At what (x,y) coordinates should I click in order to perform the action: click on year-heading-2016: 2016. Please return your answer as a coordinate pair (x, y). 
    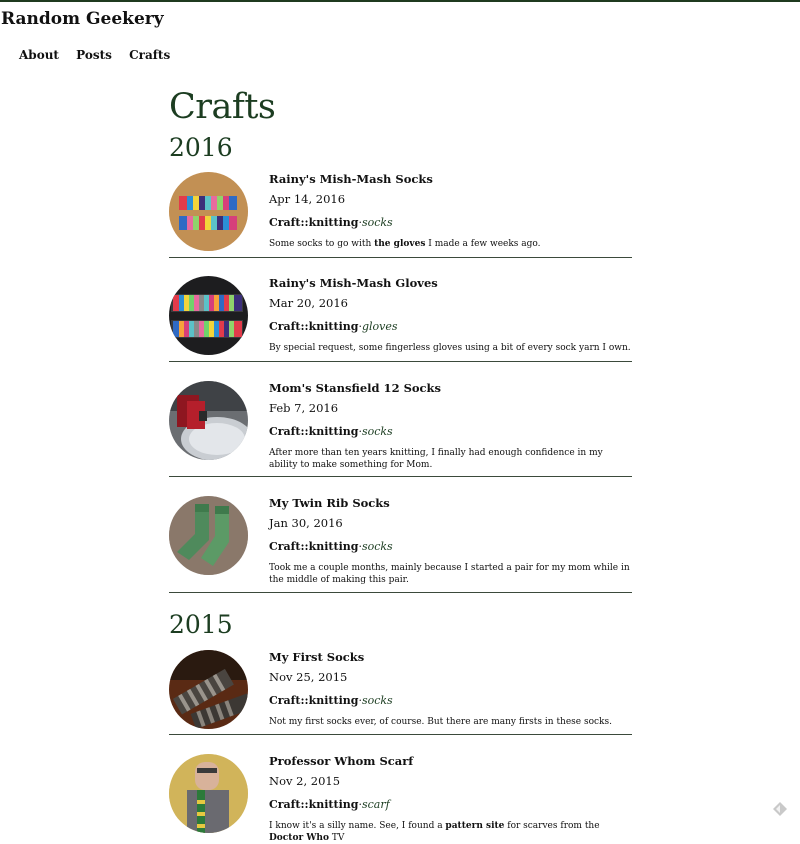
    Looking at the image, I should click on (201, 147).